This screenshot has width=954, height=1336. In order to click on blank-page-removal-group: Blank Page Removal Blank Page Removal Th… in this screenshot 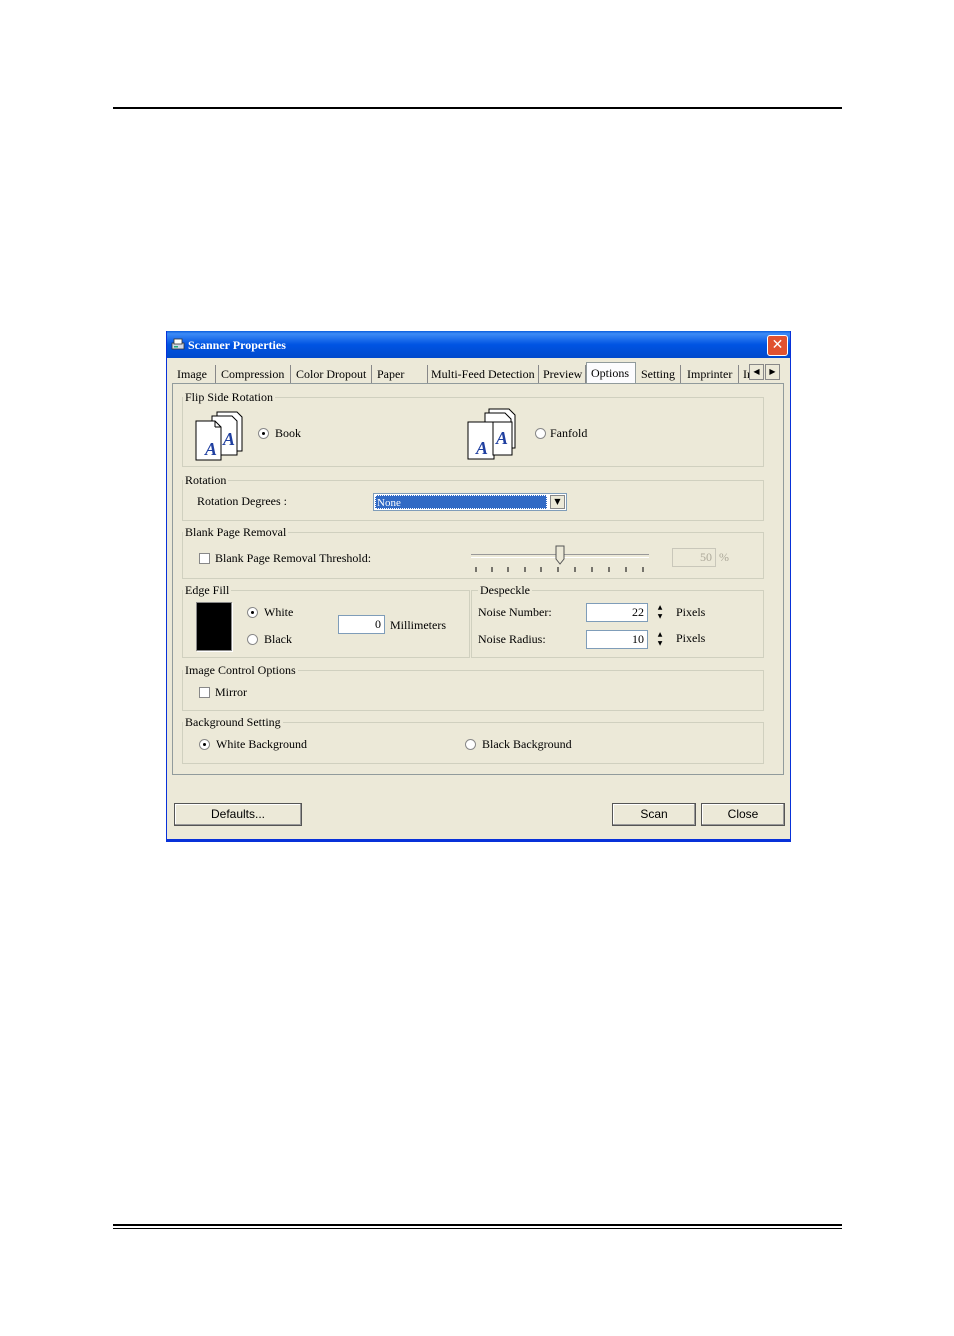, I will do `click(473, 552)`.